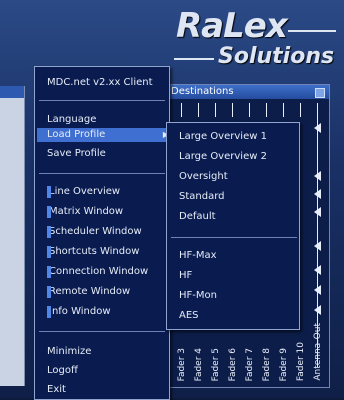  Describe the element at coordinates (199, 364) in the screenshot. I see `fader-label: Fader 4` at that location.